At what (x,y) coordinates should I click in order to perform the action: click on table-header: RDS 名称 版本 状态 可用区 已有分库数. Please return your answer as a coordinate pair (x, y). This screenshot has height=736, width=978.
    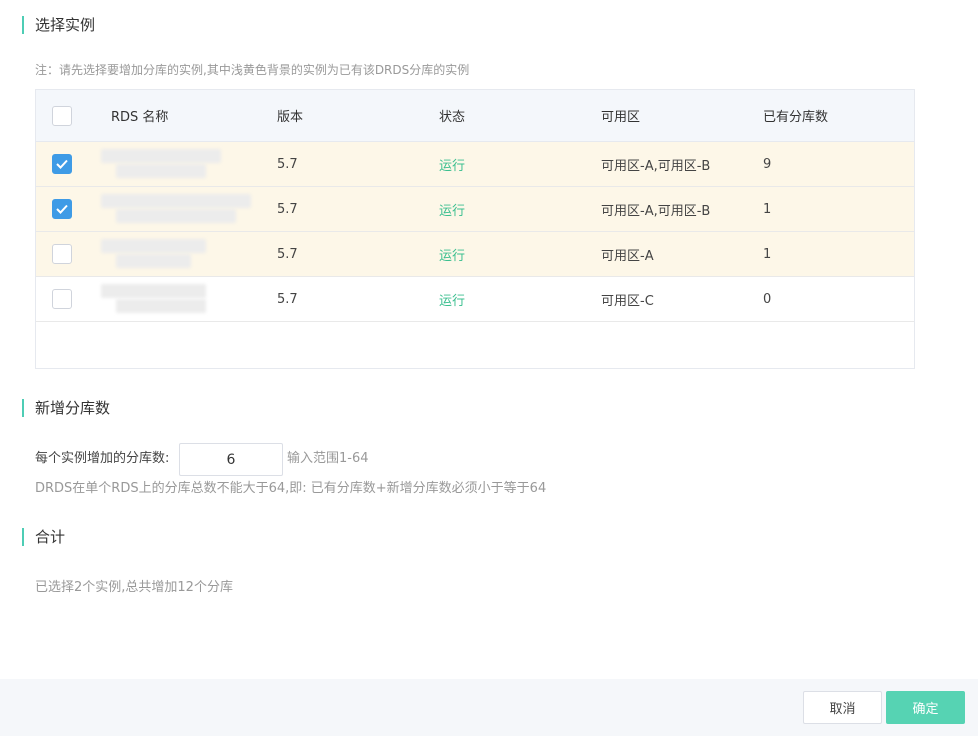
    Looking at the image, I should click on (475, 116).